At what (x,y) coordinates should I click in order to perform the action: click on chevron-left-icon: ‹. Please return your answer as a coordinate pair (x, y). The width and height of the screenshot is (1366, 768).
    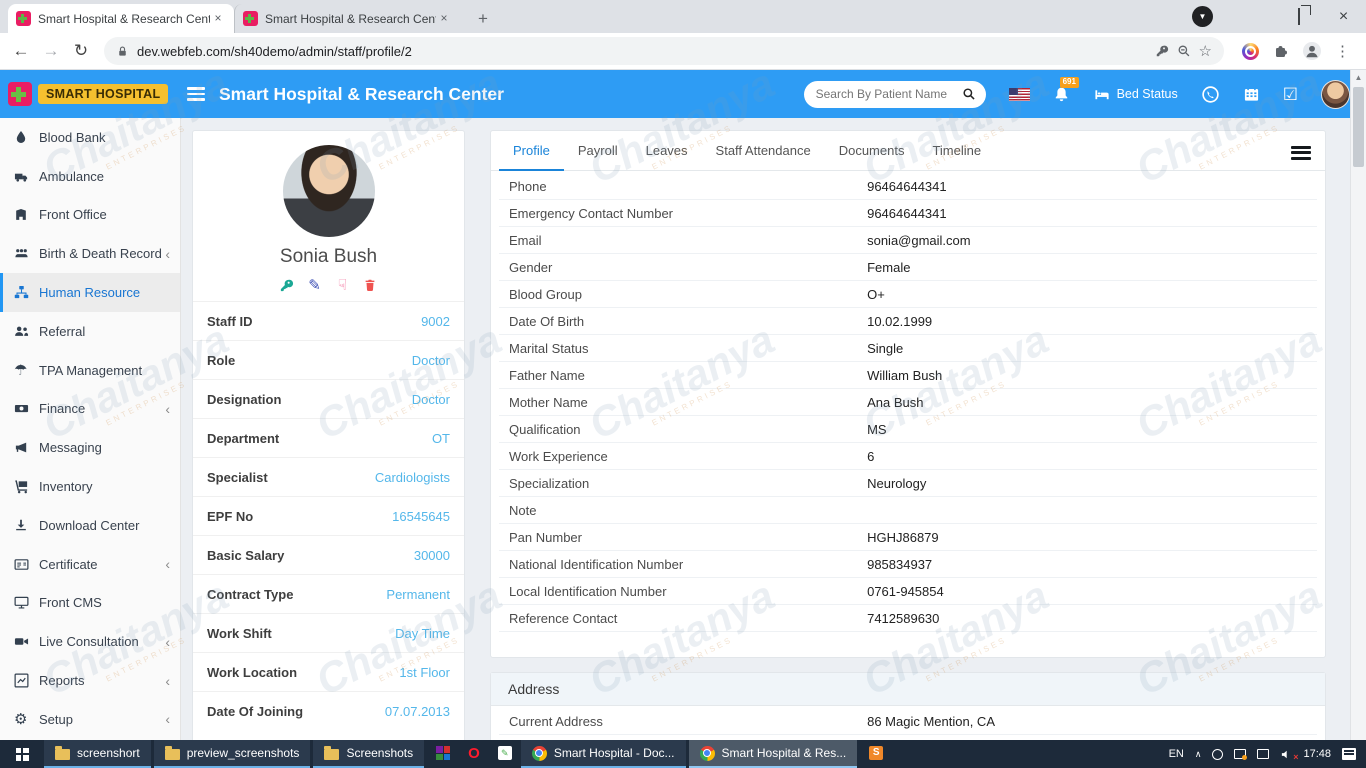
    Looking at the image, I should click on (167, 408).